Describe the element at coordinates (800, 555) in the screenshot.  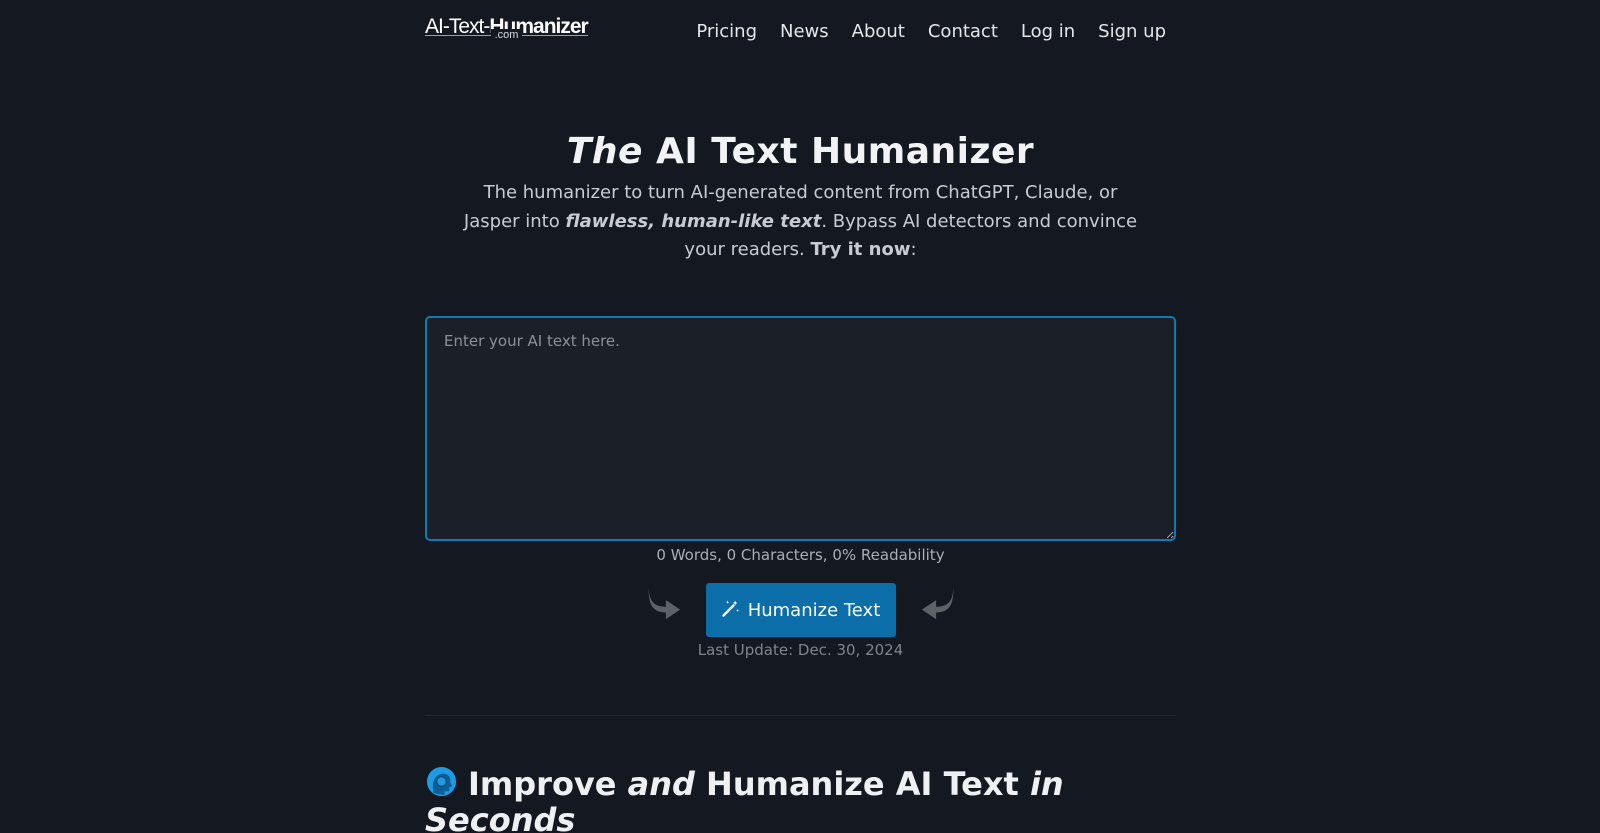
I see `text-stats: 0 Words, 0 Characters, 0% Readability` at that location.